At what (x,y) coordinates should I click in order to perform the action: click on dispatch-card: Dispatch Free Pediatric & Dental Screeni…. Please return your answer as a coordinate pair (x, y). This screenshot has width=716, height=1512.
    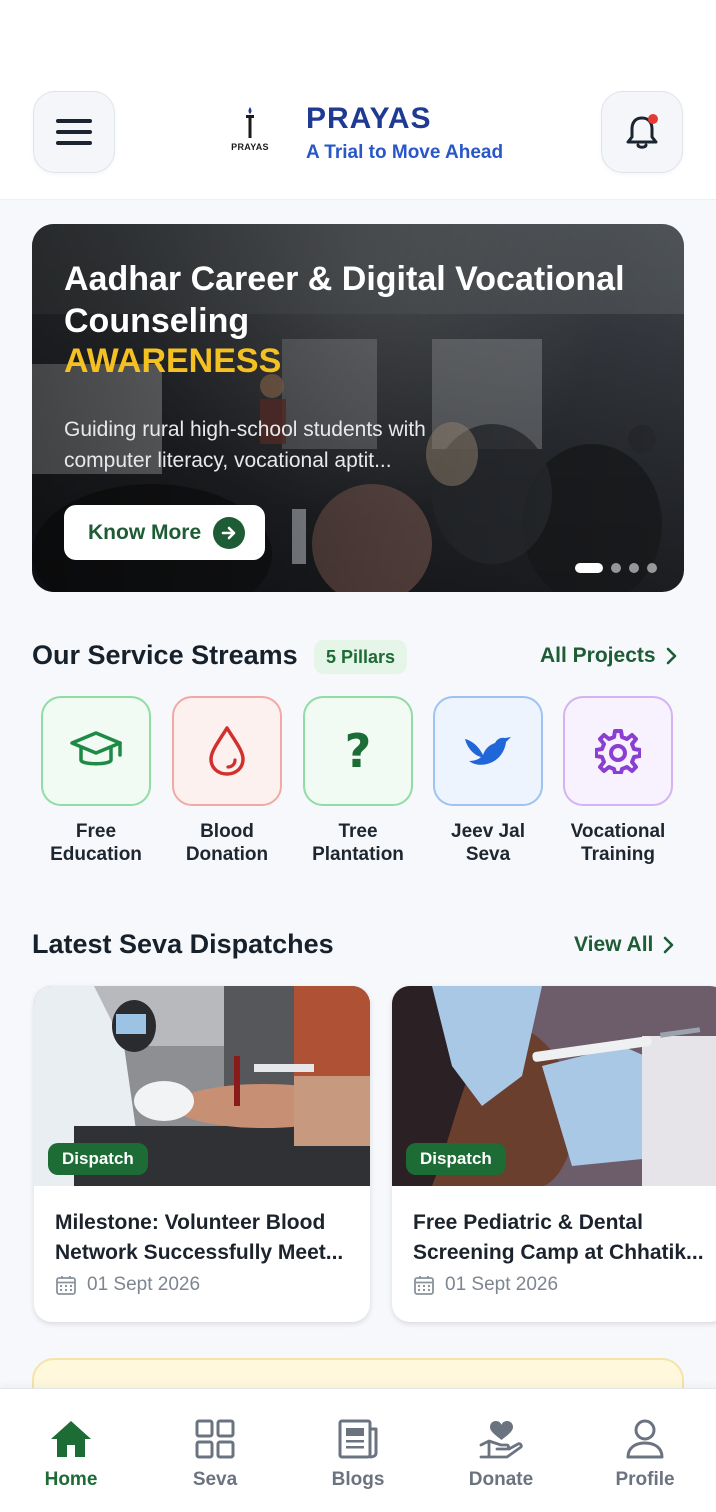
    Looking at the image, I should click on (554, 1154).